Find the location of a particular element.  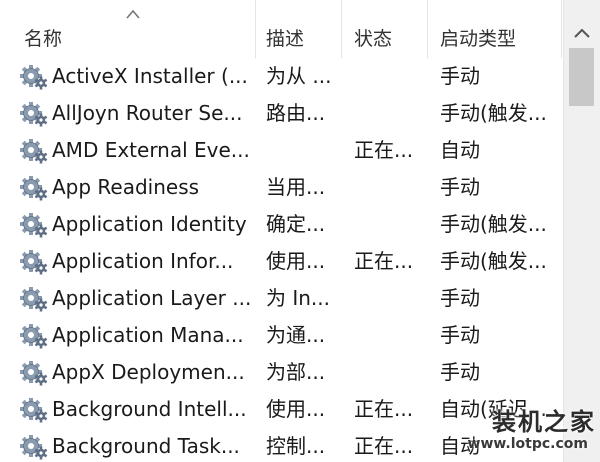

service-startup-type: 自动 is located at coordinates (460, 150).